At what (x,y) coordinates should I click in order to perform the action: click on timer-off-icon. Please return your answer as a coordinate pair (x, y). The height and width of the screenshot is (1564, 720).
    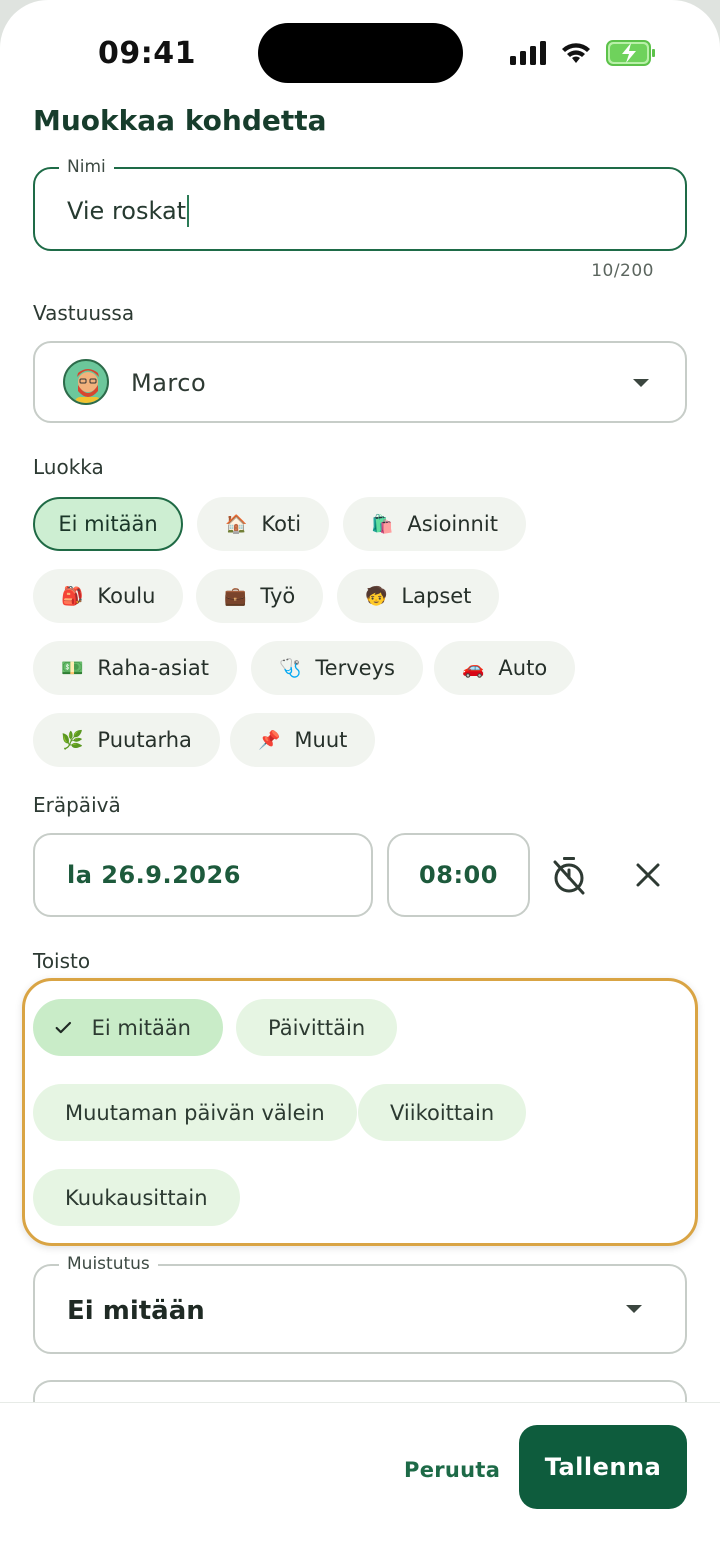
    Looking at the image, I should click on (569, 875).